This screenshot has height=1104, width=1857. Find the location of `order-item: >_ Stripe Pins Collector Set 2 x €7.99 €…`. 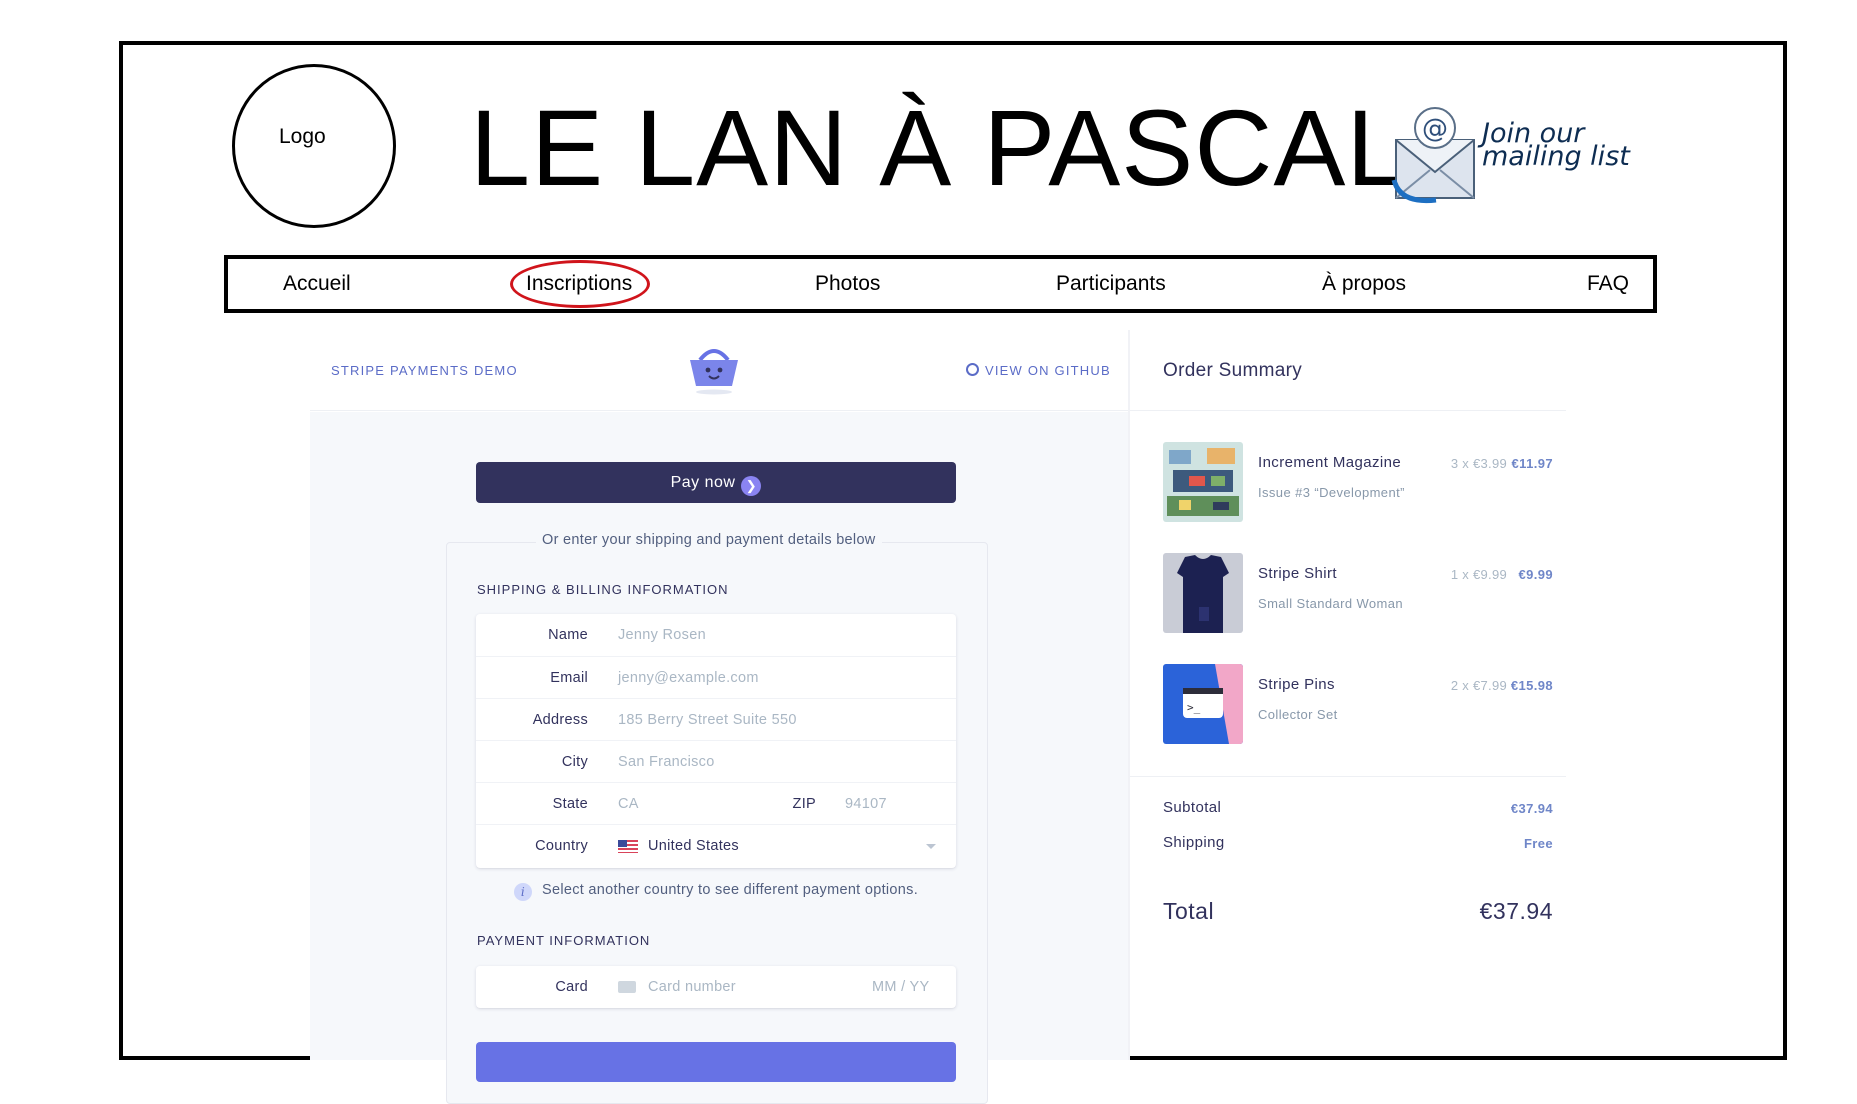

order-item: >_ Stripe Pins Collector Set 2 x €7.99 €… is located at coordinates (1363, 705).